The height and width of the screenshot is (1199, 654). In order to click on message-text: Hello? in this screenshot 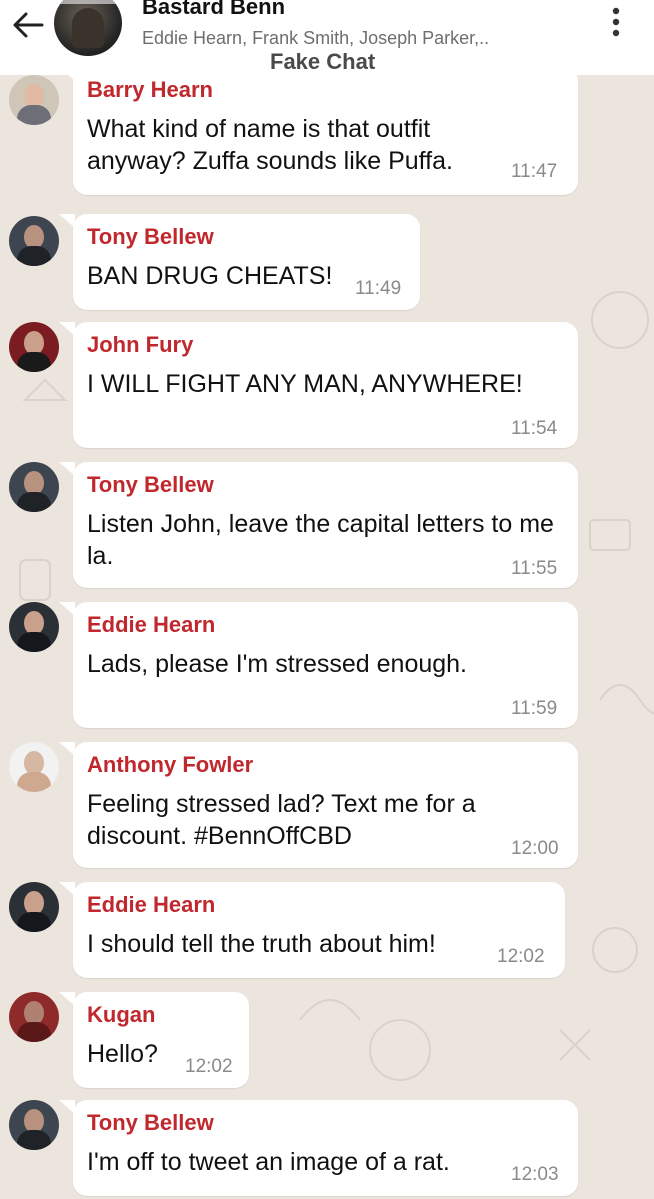, I will do `click(122, 1054)`.